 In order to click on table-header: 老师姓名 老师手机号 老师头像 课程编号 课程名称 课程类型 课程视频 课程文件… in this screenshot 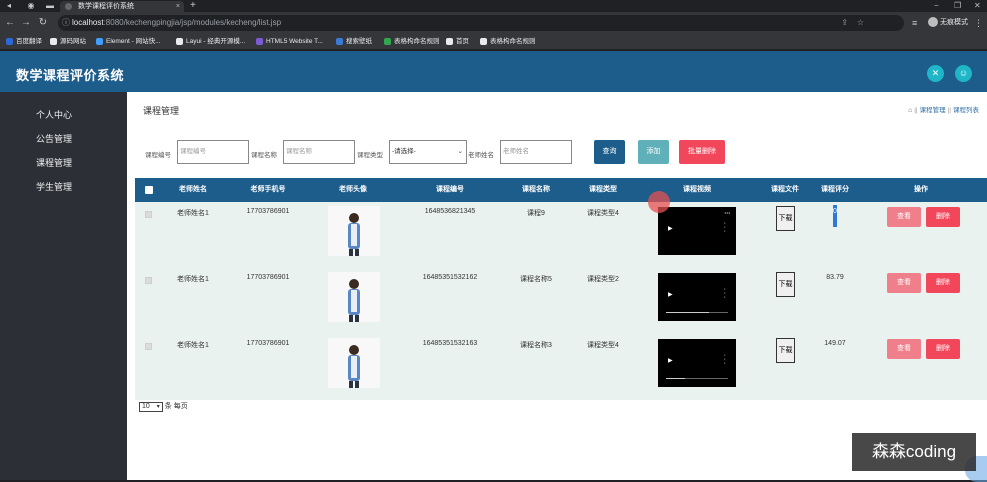, I will do `click(561, 190)`.